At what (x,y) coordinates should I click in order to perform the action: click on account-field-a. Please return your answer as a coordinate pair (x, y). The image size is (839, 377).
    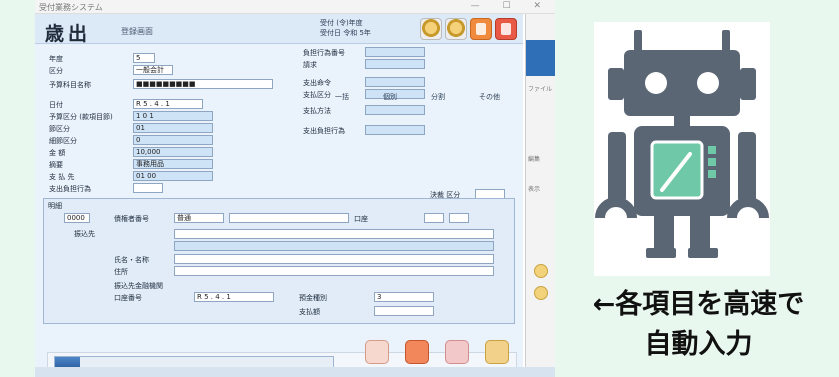
    Looking at the image, I should click on (434, 218).